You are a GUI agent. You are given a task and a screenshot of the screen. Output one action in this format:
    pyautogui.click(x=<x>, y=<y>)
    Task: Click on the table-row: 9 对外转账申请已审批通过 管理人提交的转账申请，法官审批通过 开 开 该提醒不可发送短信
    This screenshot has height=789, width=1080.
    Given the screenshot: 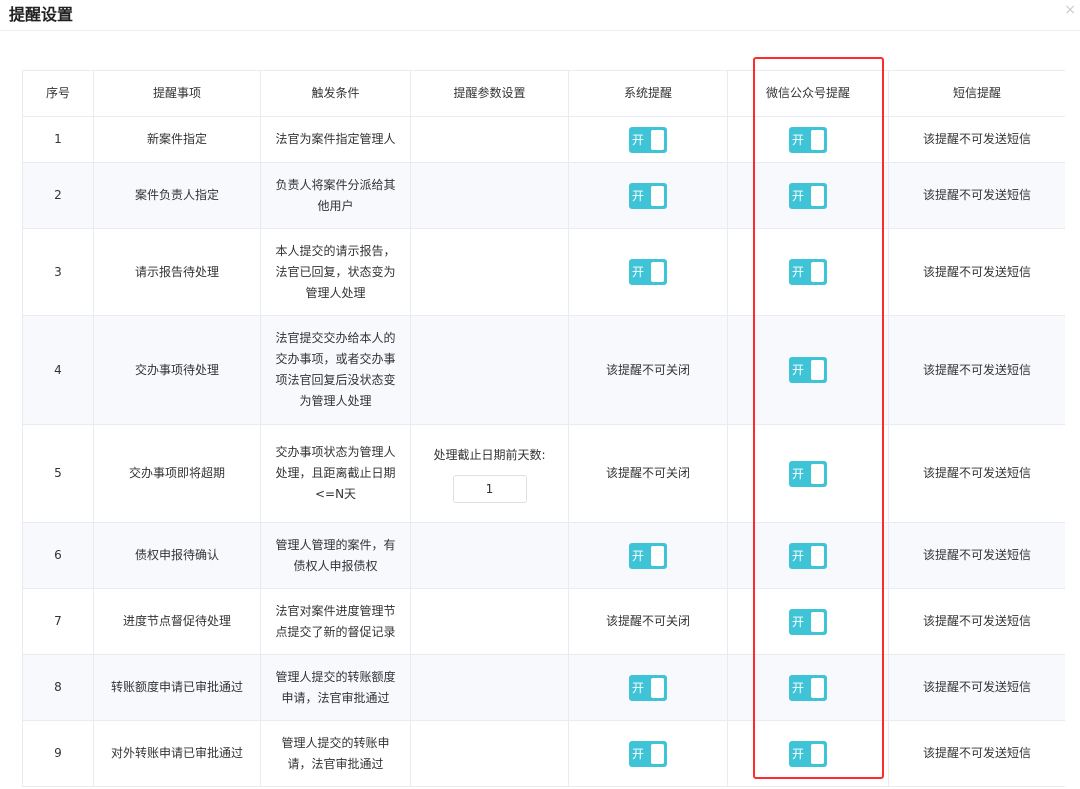 What is the action you would take?
    pyautogui.click(x=543, y=753)
    